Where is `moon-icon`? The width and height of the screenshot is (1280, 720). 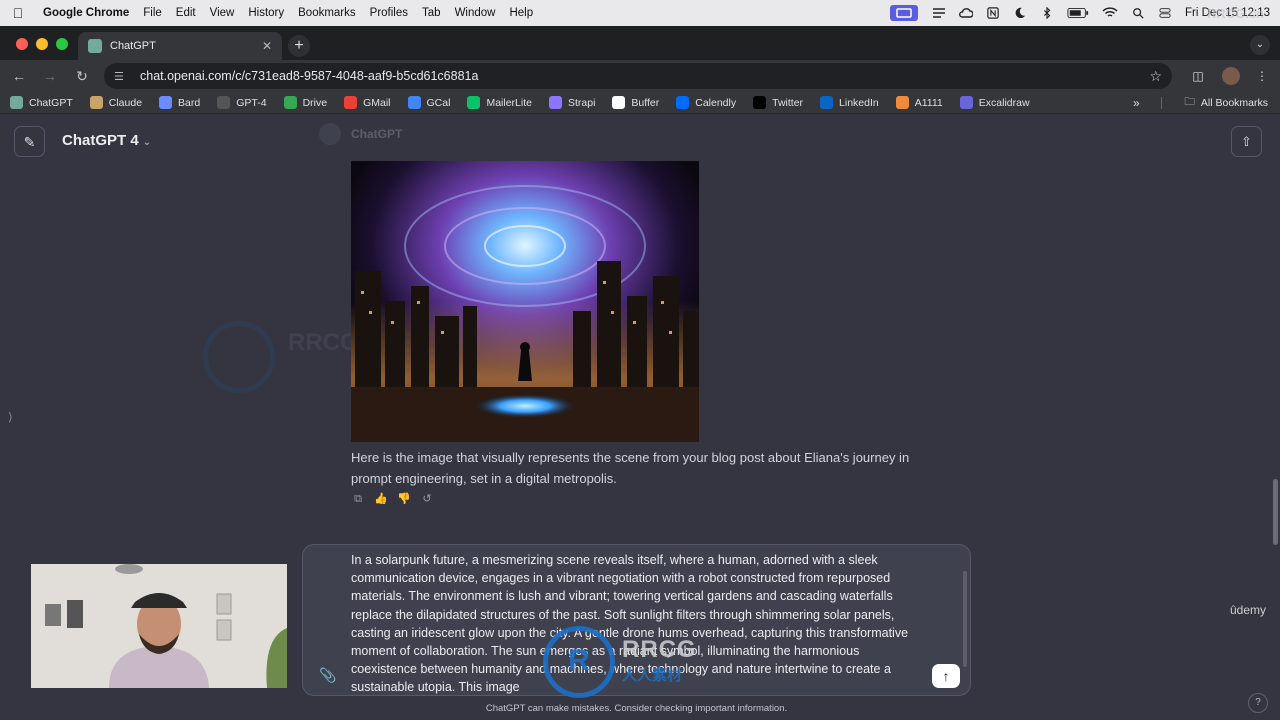
moon-icon is located at coordinates (1020, 13).